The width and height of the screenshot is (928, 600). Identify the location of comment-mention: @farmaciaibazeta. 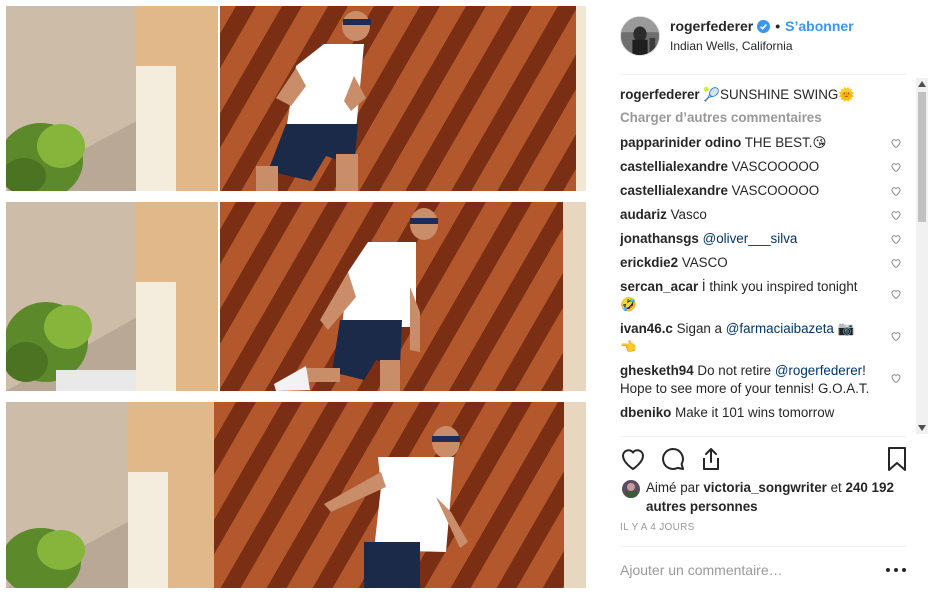
(780, 328).